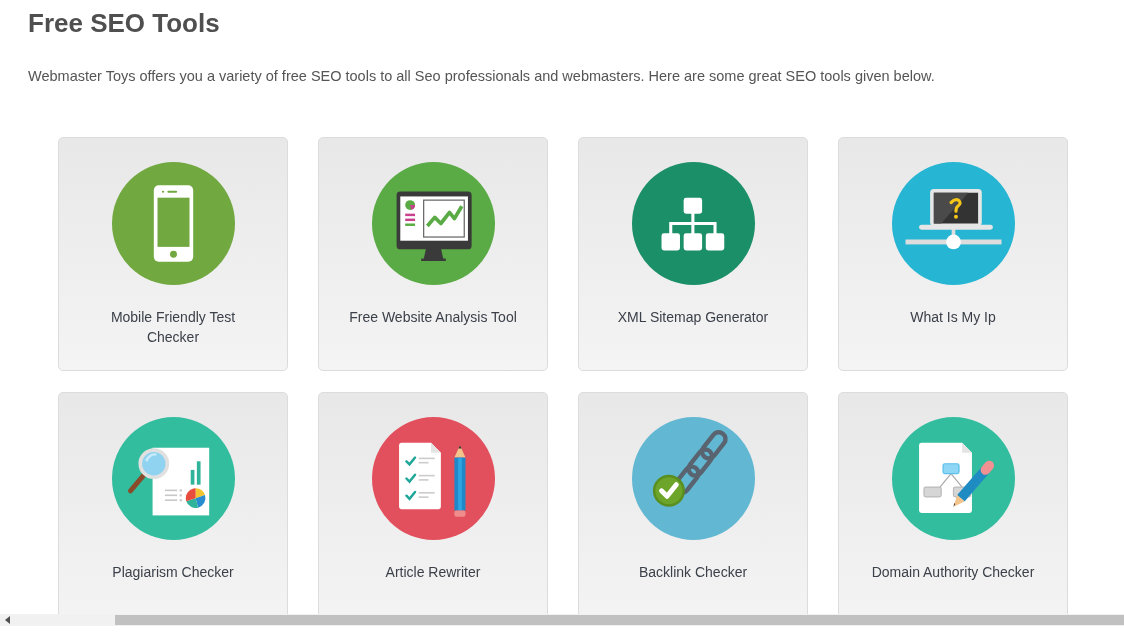 Image resolution: width=1124 pixels, height=634 pixels. Describe the element at coordinates (433, 254) in the screenshot. I see `tool-card: Free Website Analysis Tool` at that location.